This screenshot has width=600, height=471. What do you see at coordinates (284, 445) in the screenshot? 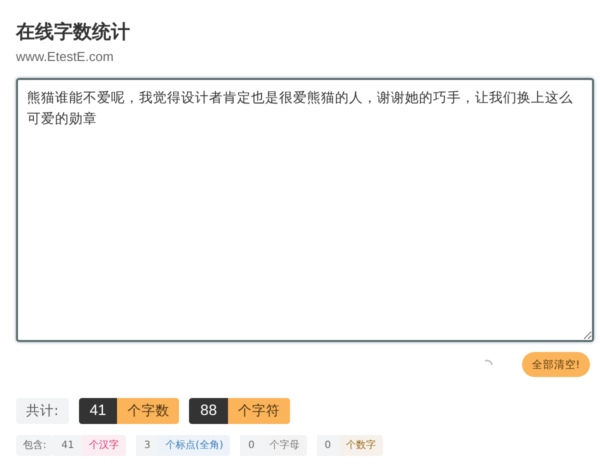
I see `count-unit: 个字母` at bounding box center [284, 445].